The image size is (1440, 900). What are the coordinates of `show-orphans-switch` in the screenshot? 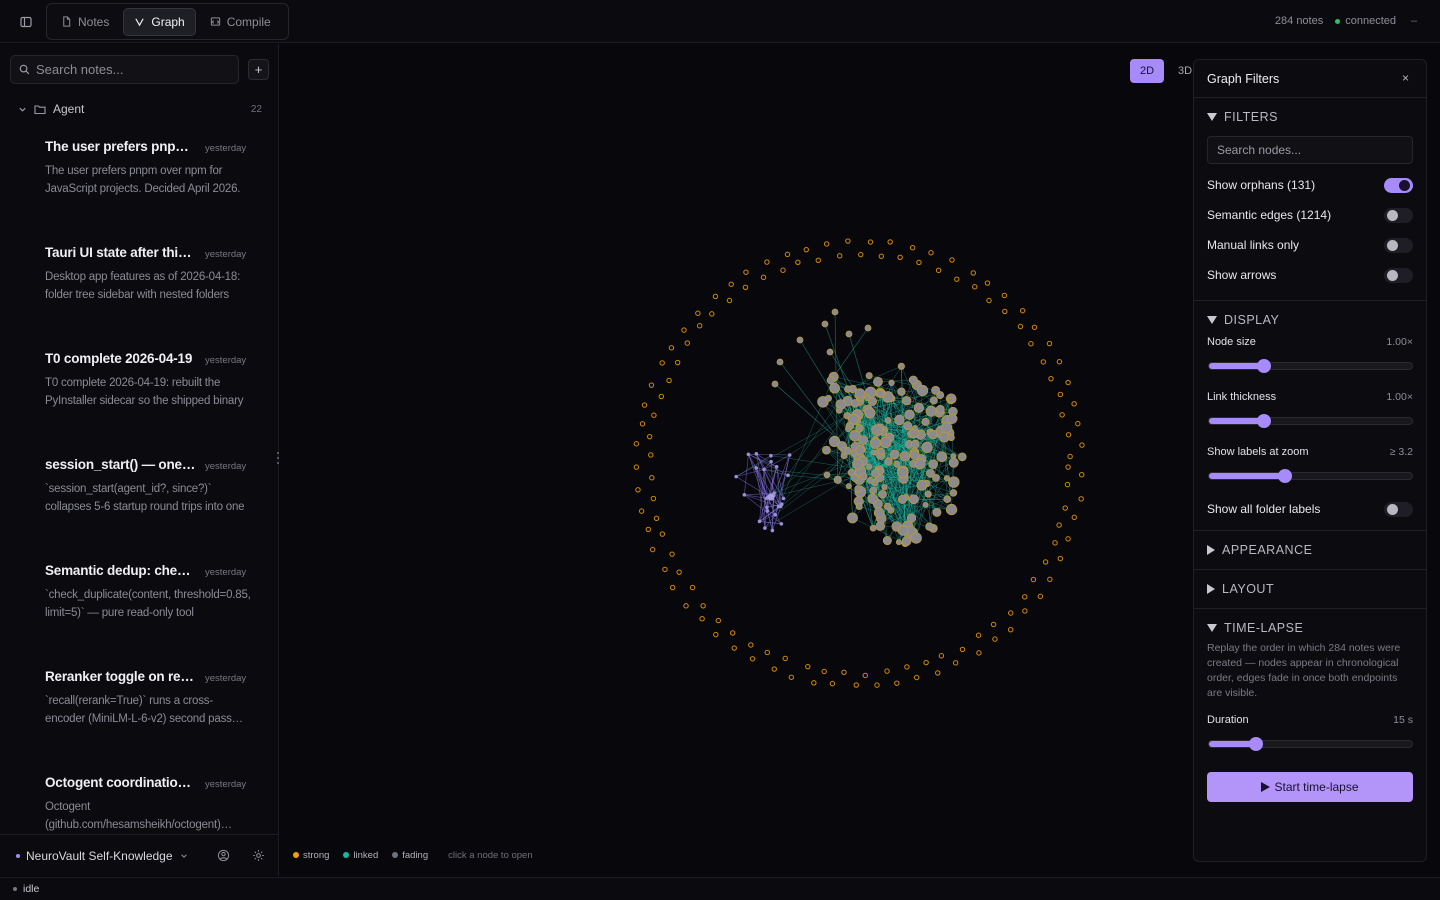 It's located at (1398, 185).